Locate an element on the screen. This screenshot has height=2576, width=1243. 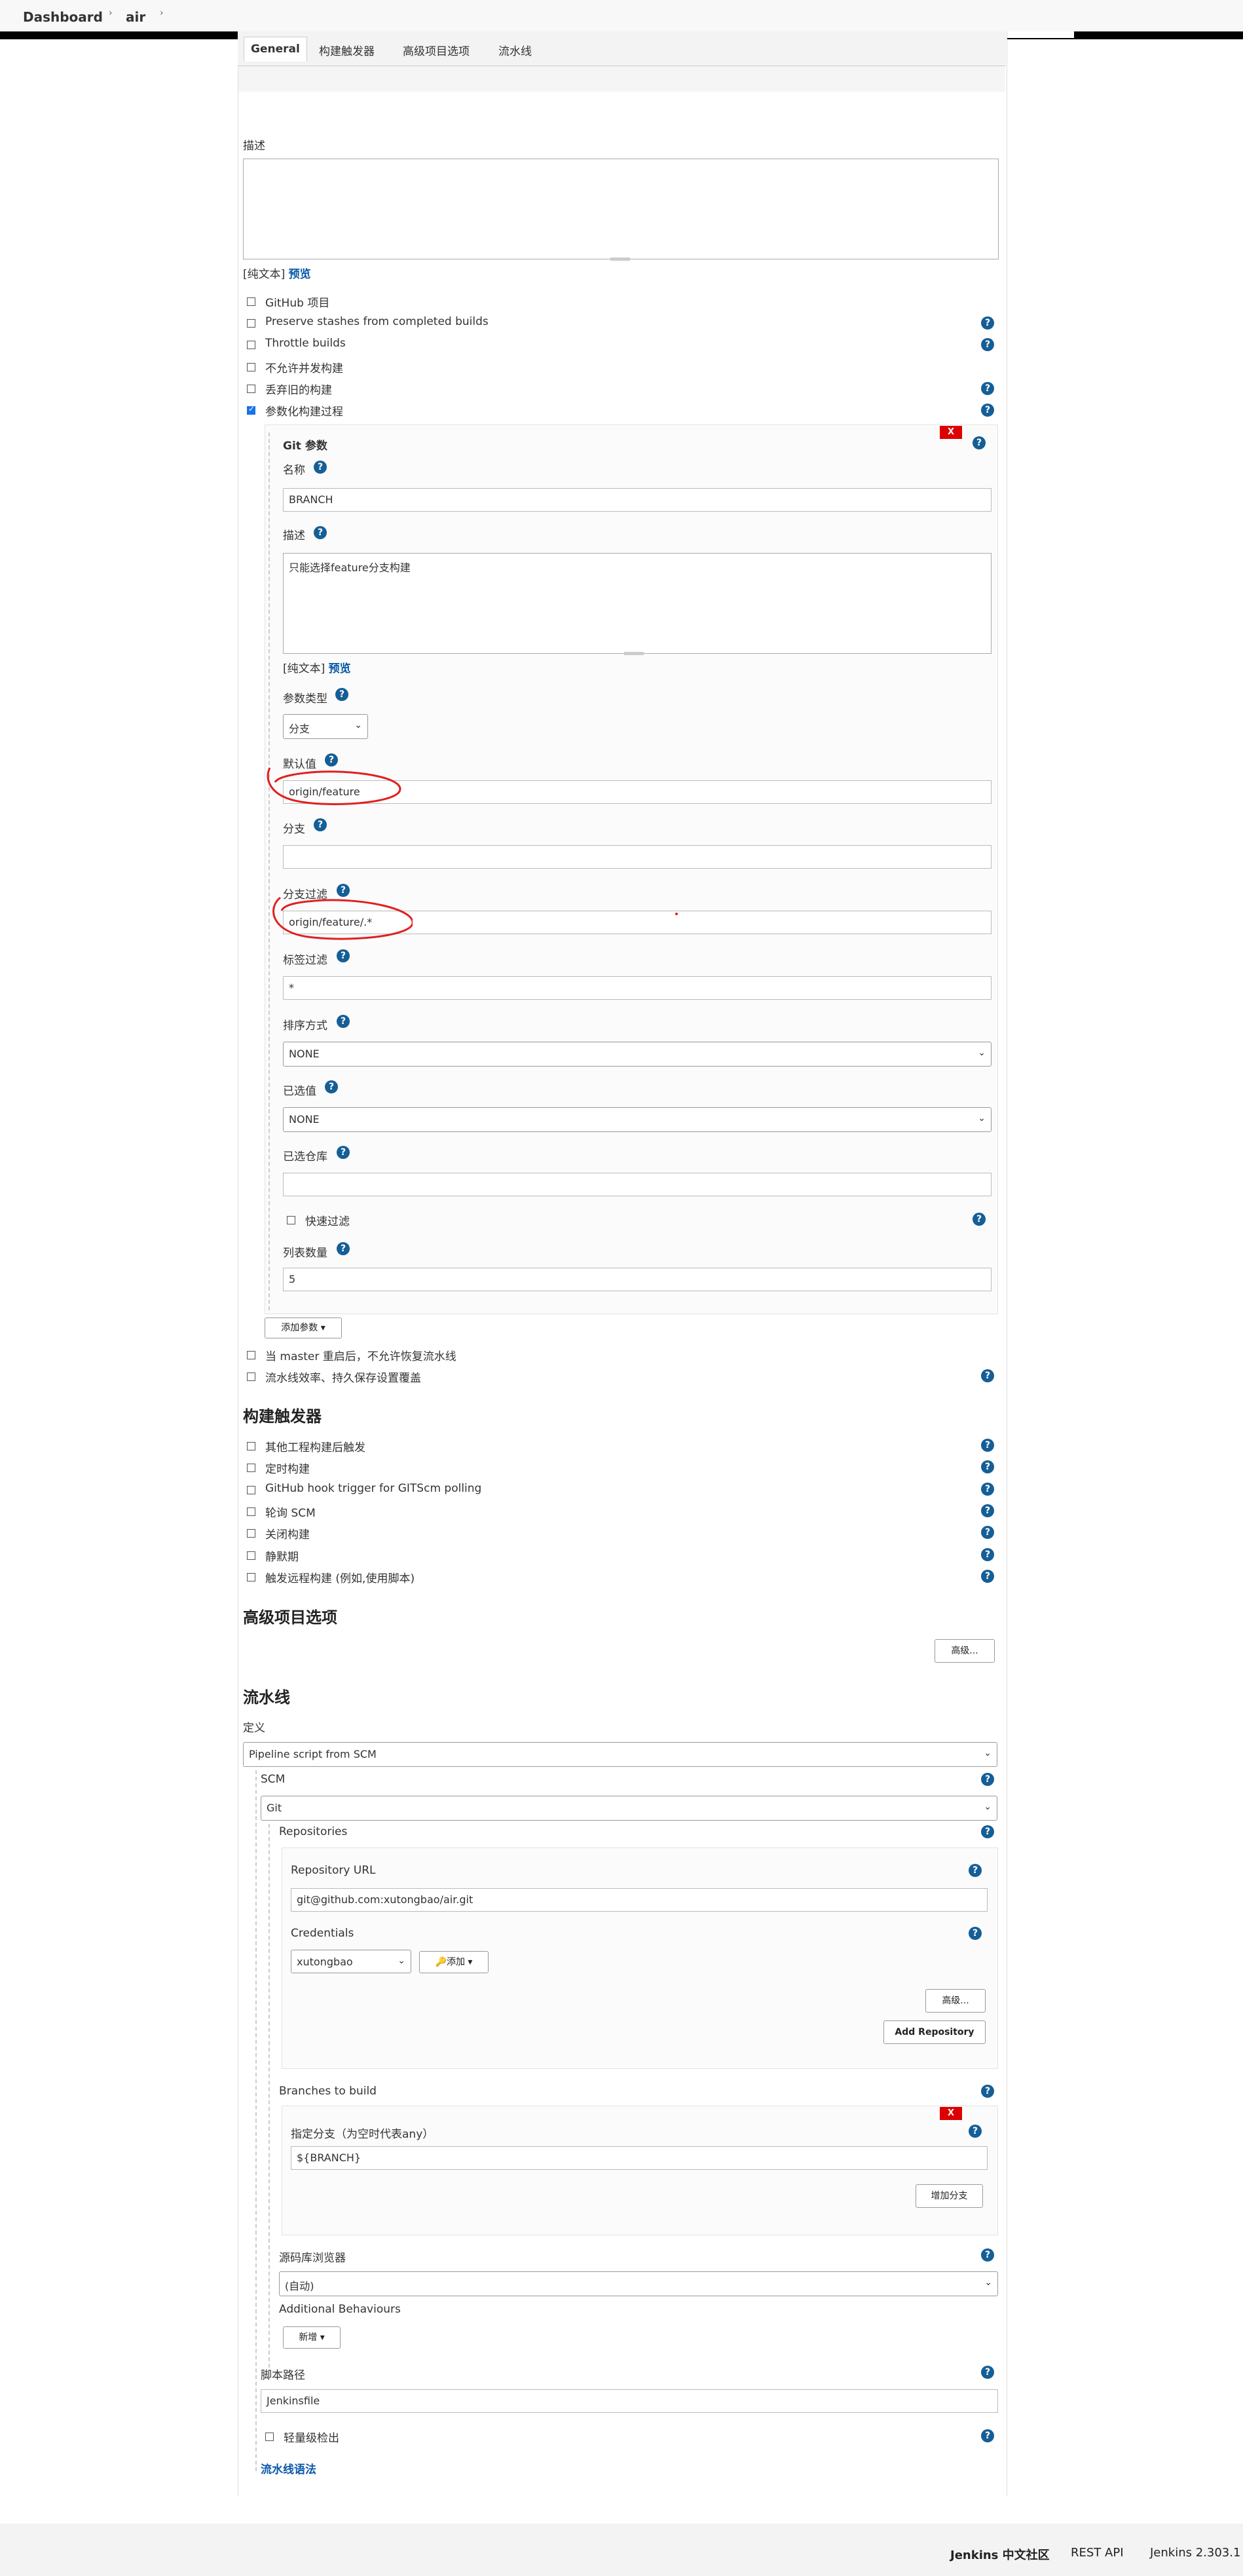
description-textarea is located at coordinates (621, 210).